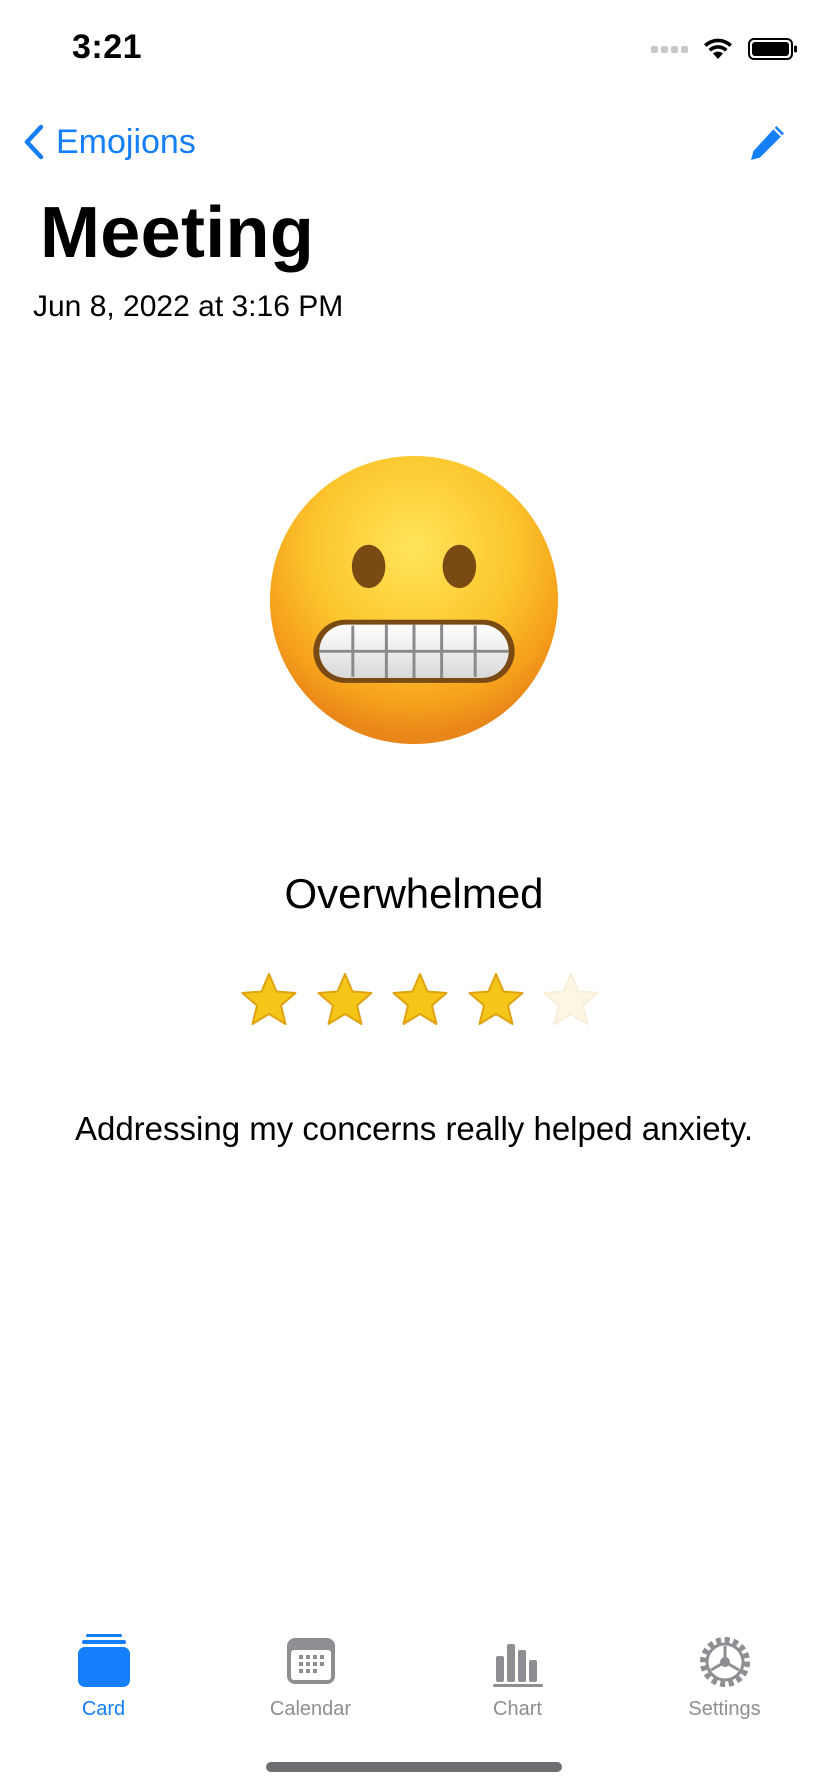 Image resolution: width=828 pixels, height=1792 pixels. What do you see at coordinates (517, 1665) in the screenshot?
I see `bar-chart-icon` at bounding box center [517, 1665].